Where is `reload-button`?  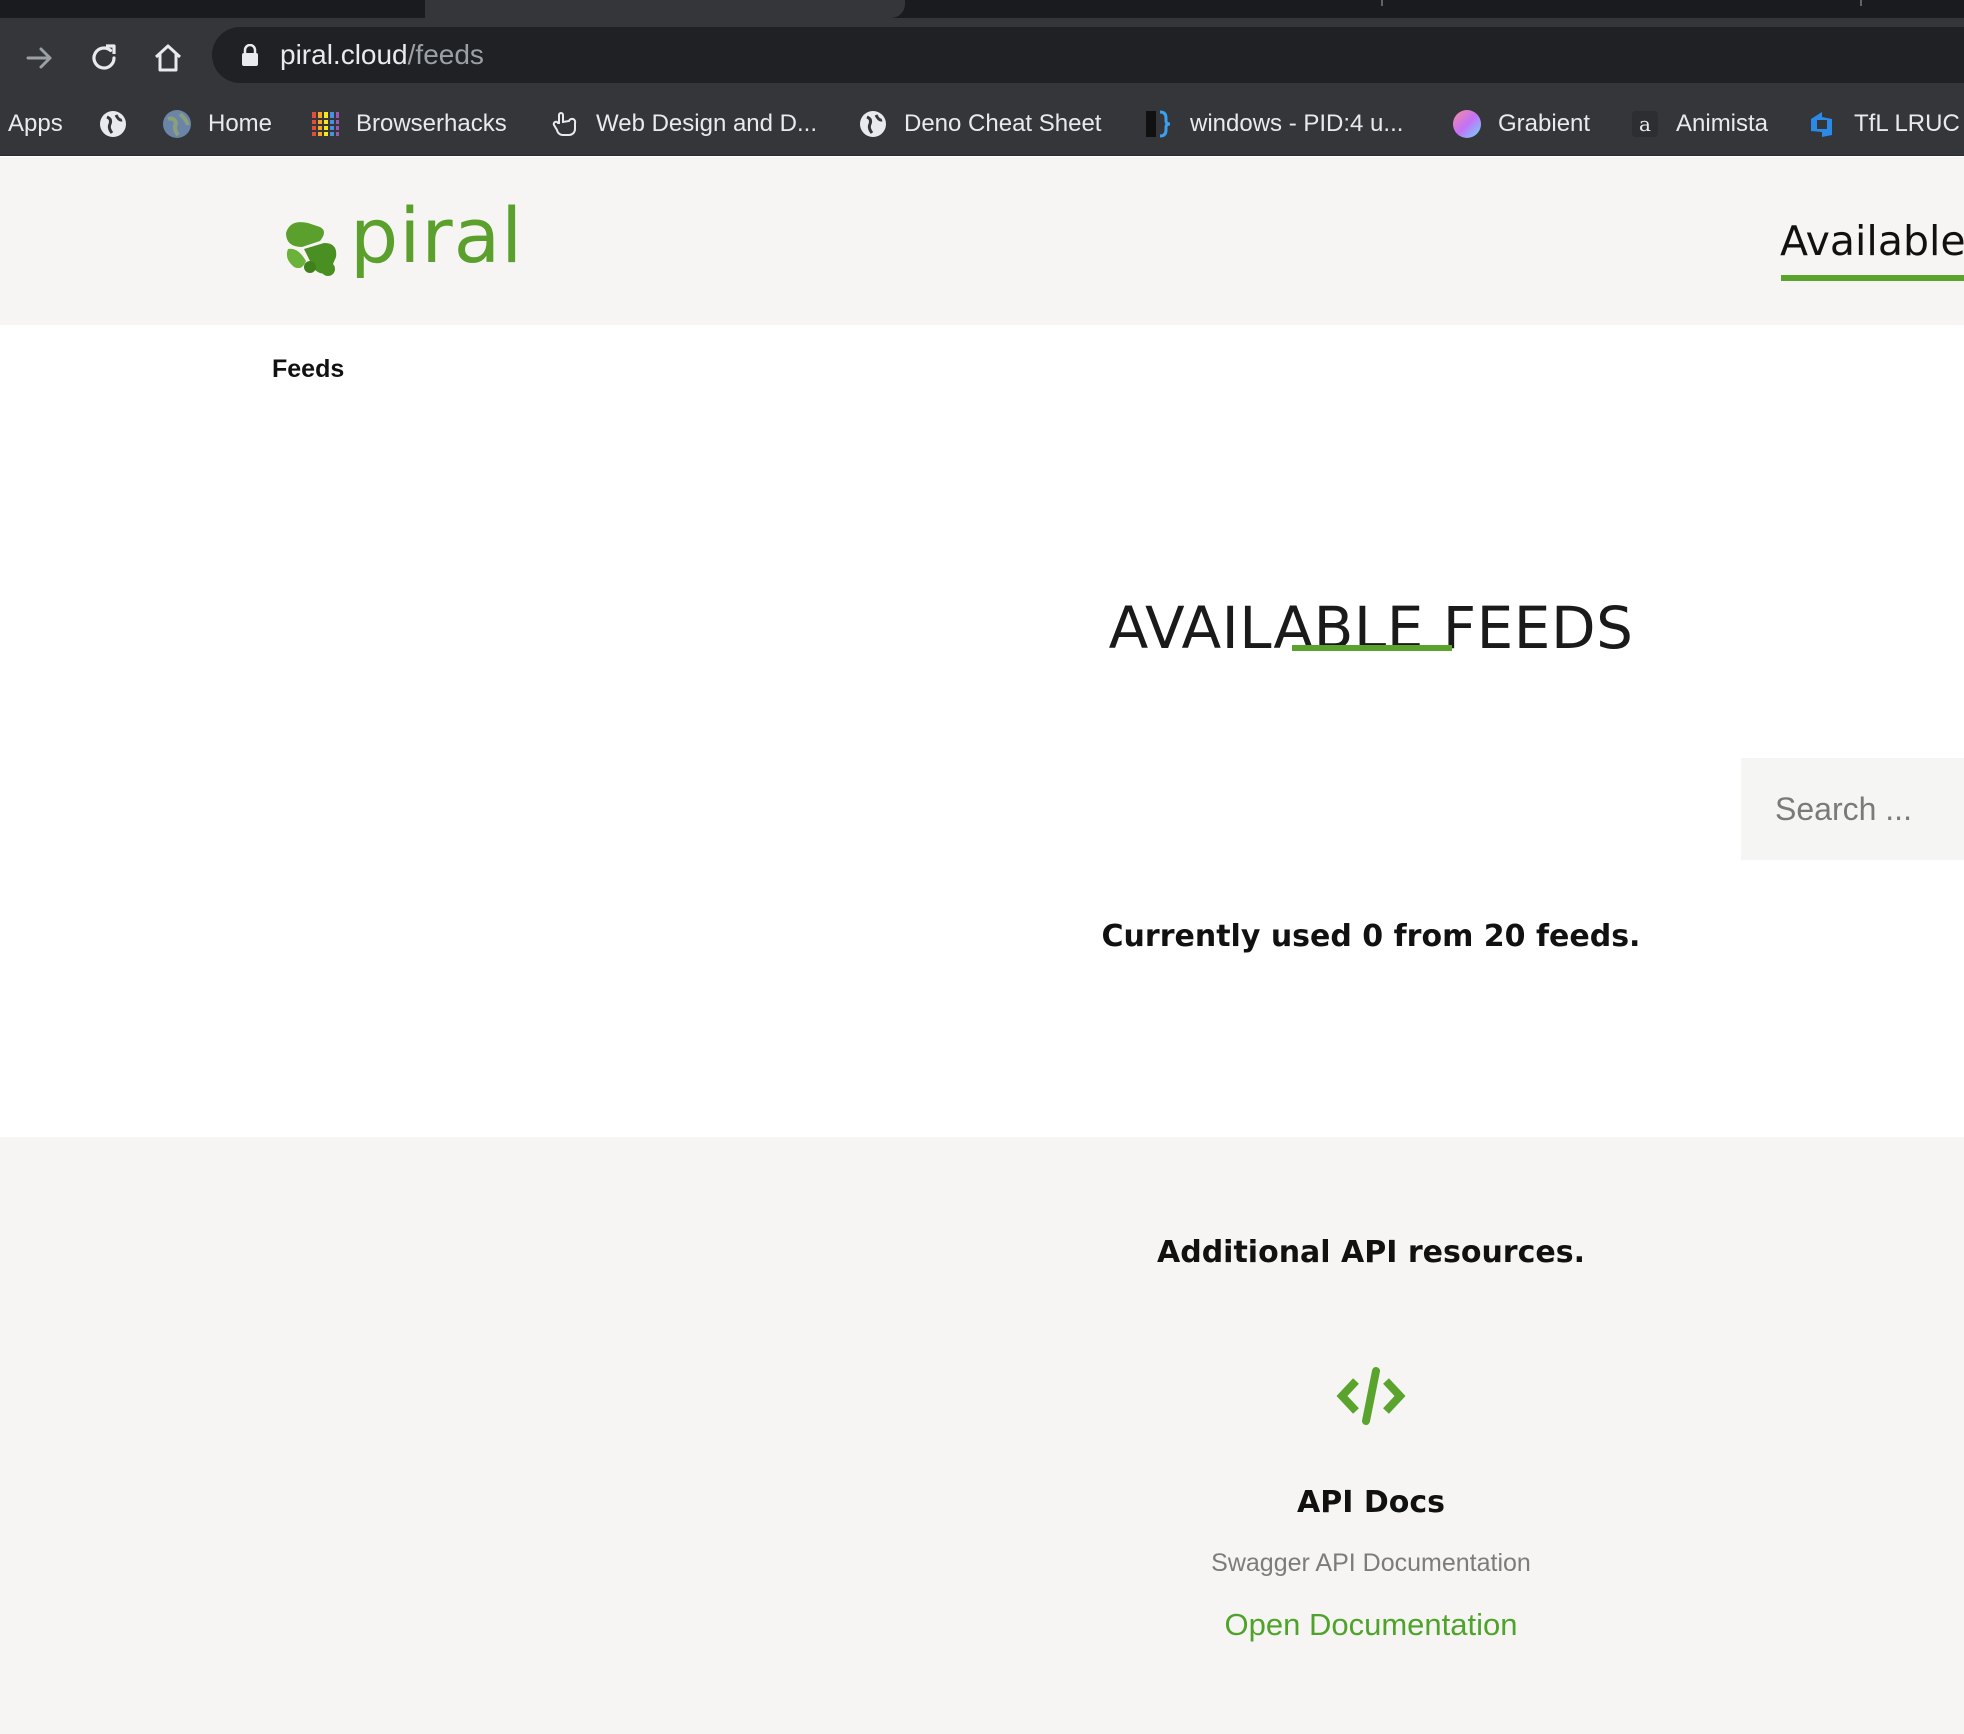
reload-button is located at coordinates (104, 58).